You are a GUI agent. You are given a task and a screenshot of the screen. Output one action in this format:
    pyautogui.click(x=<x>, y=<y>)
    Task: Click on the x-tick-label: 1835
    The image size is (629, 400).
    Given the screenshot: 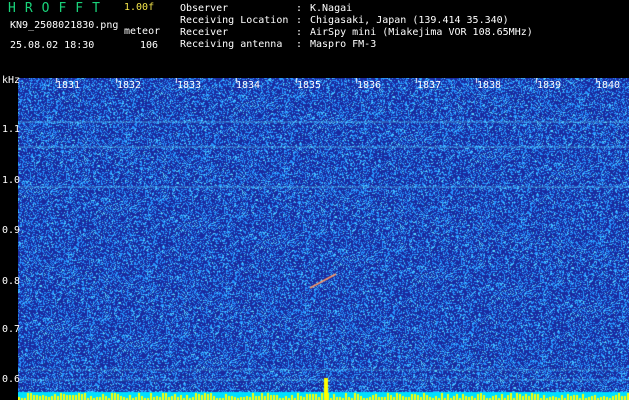 What is the action you would take?
    pyautogui.click(x=309, y=85)
    